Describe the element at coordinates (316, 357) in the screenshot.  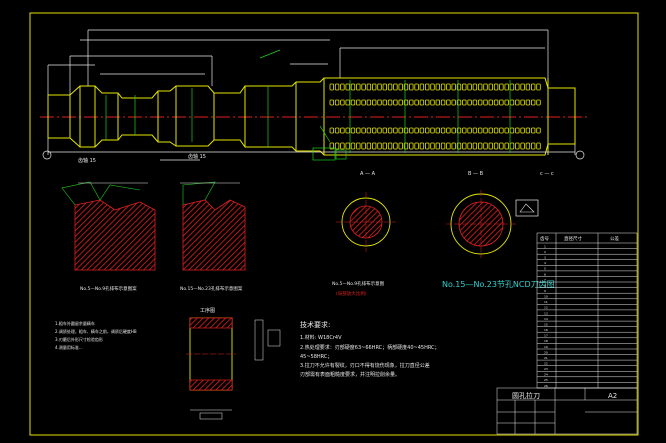
I see `tech-line-3: 45~58HRC；` at that location.